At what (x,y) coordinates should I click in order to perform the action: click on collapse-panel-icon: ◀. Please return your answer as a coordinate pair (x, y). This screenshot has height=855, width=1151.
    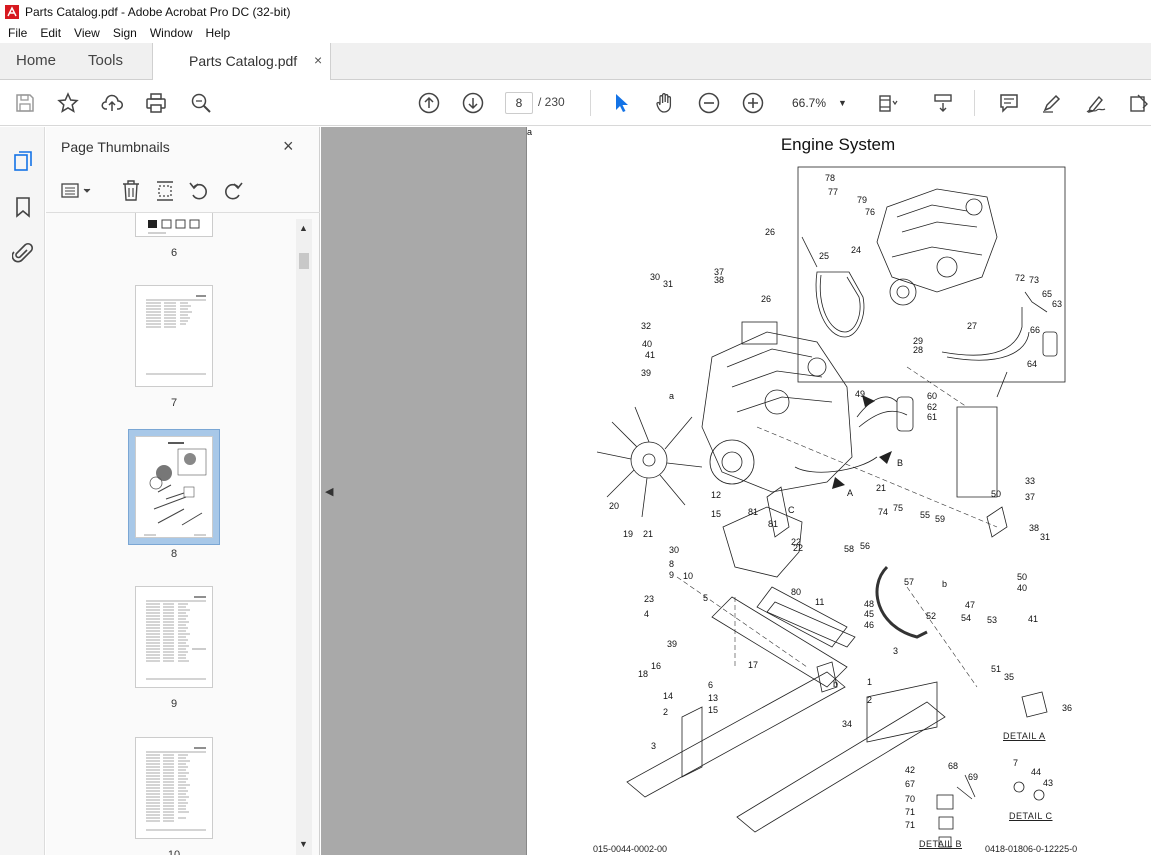
    Looking at the image, I should click on (329, 491).